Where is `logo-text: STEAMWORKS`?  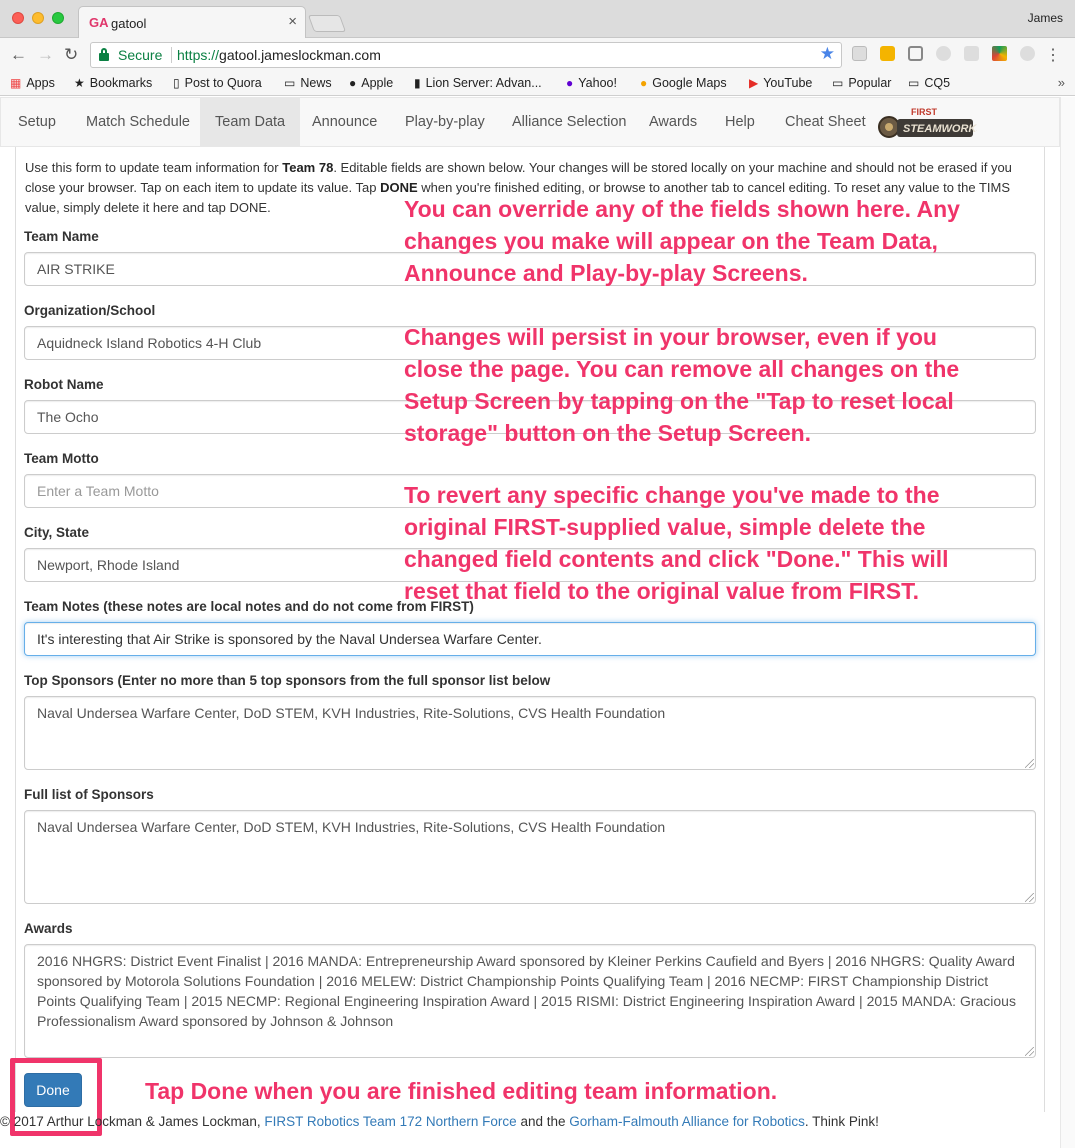 logo-text: STEAMWORKS is located at coordinates (940, 129).